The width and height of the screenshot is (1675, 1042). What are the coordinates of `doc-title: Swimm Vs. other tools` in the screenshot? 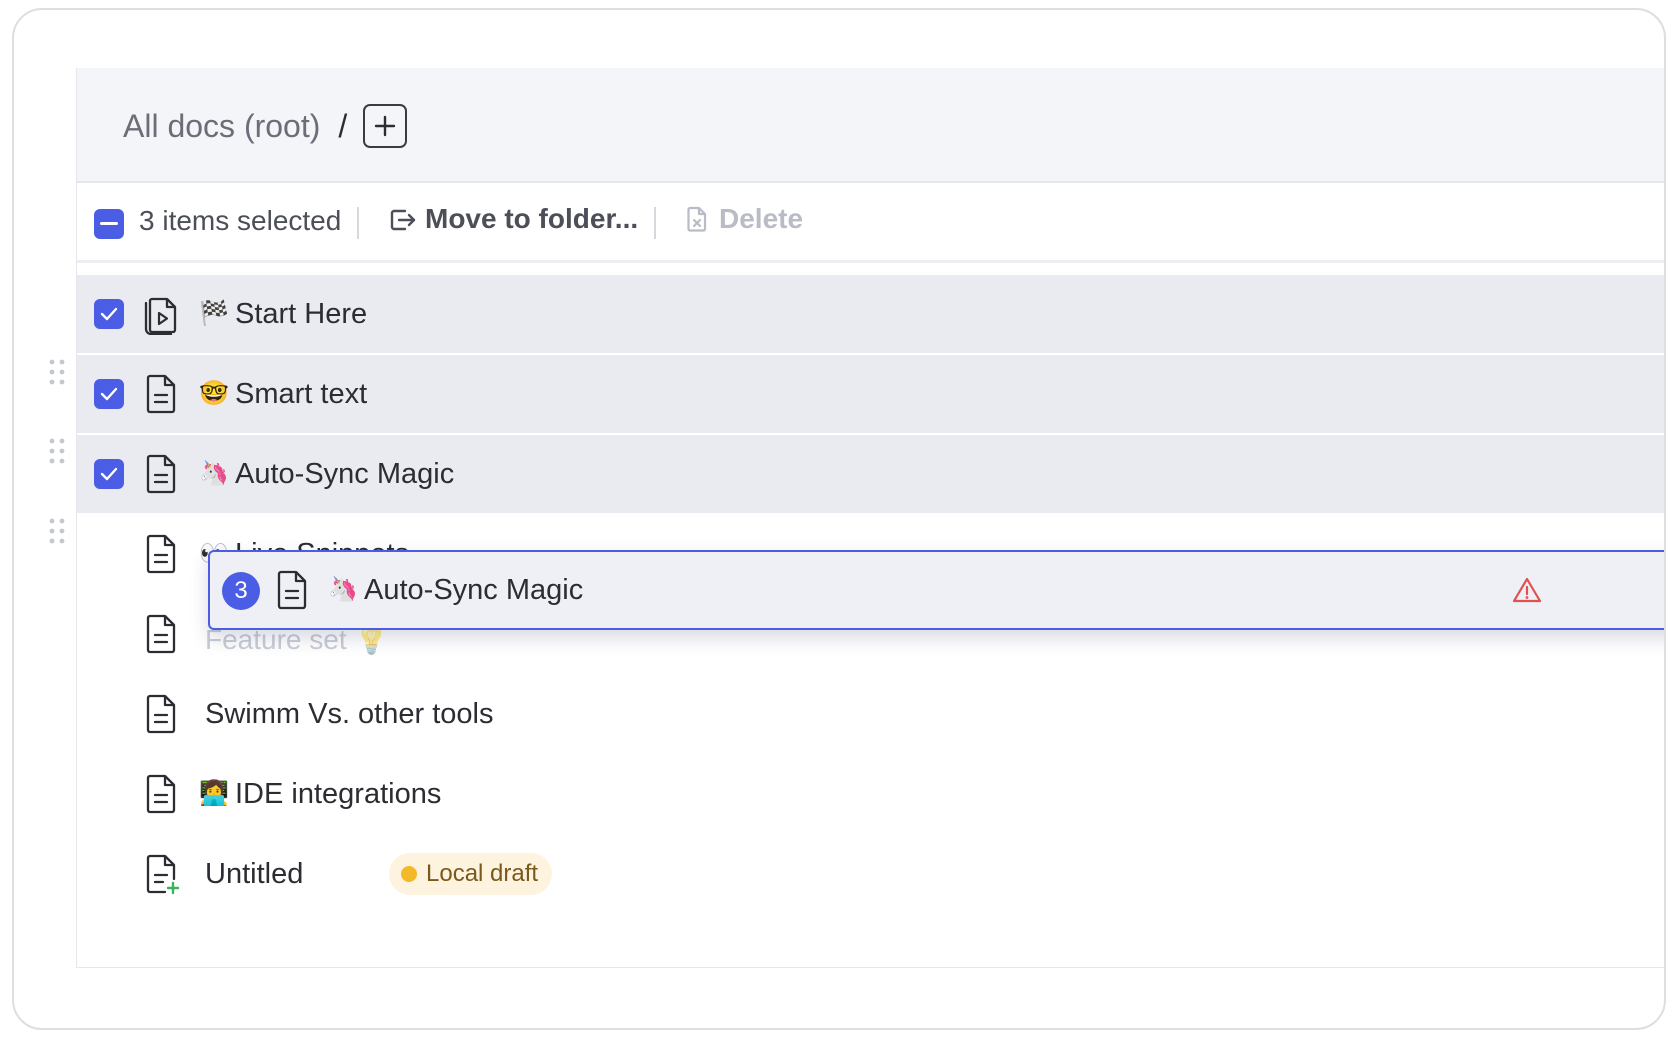 It's located at (349, 714).